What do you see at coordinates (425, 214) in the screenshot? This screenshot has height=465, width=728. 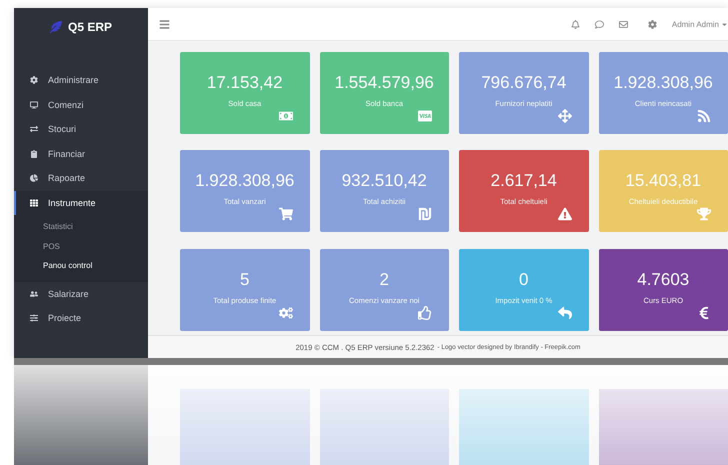 I see `shekel-icon` at bounding box center [425, 214].